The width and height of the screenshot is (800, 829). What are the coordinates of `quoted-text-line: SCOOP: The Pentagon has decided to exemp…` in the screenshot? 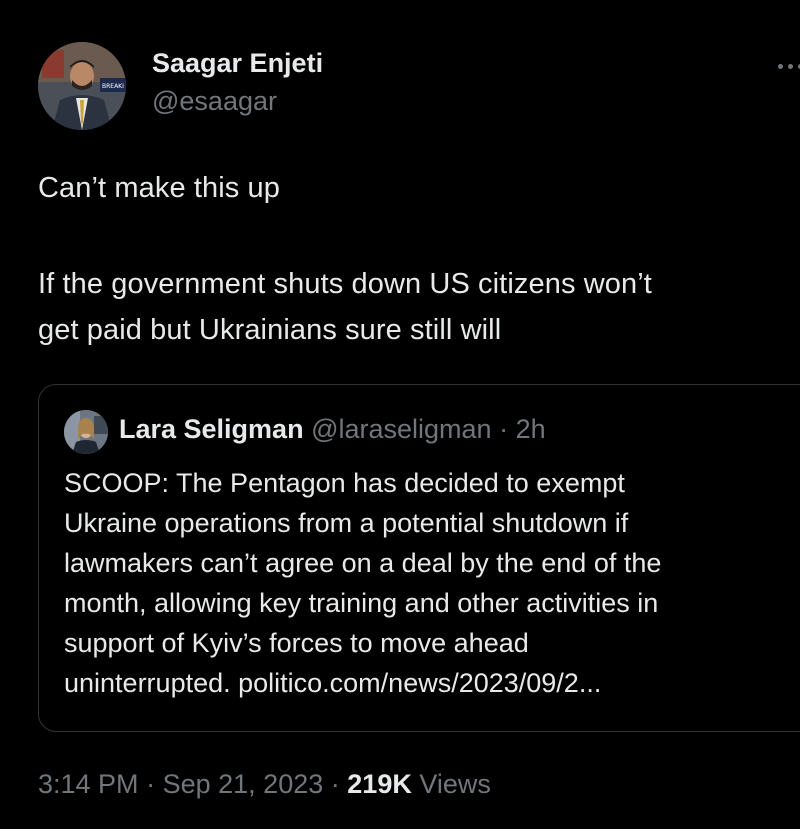 It's located at (344, 483).